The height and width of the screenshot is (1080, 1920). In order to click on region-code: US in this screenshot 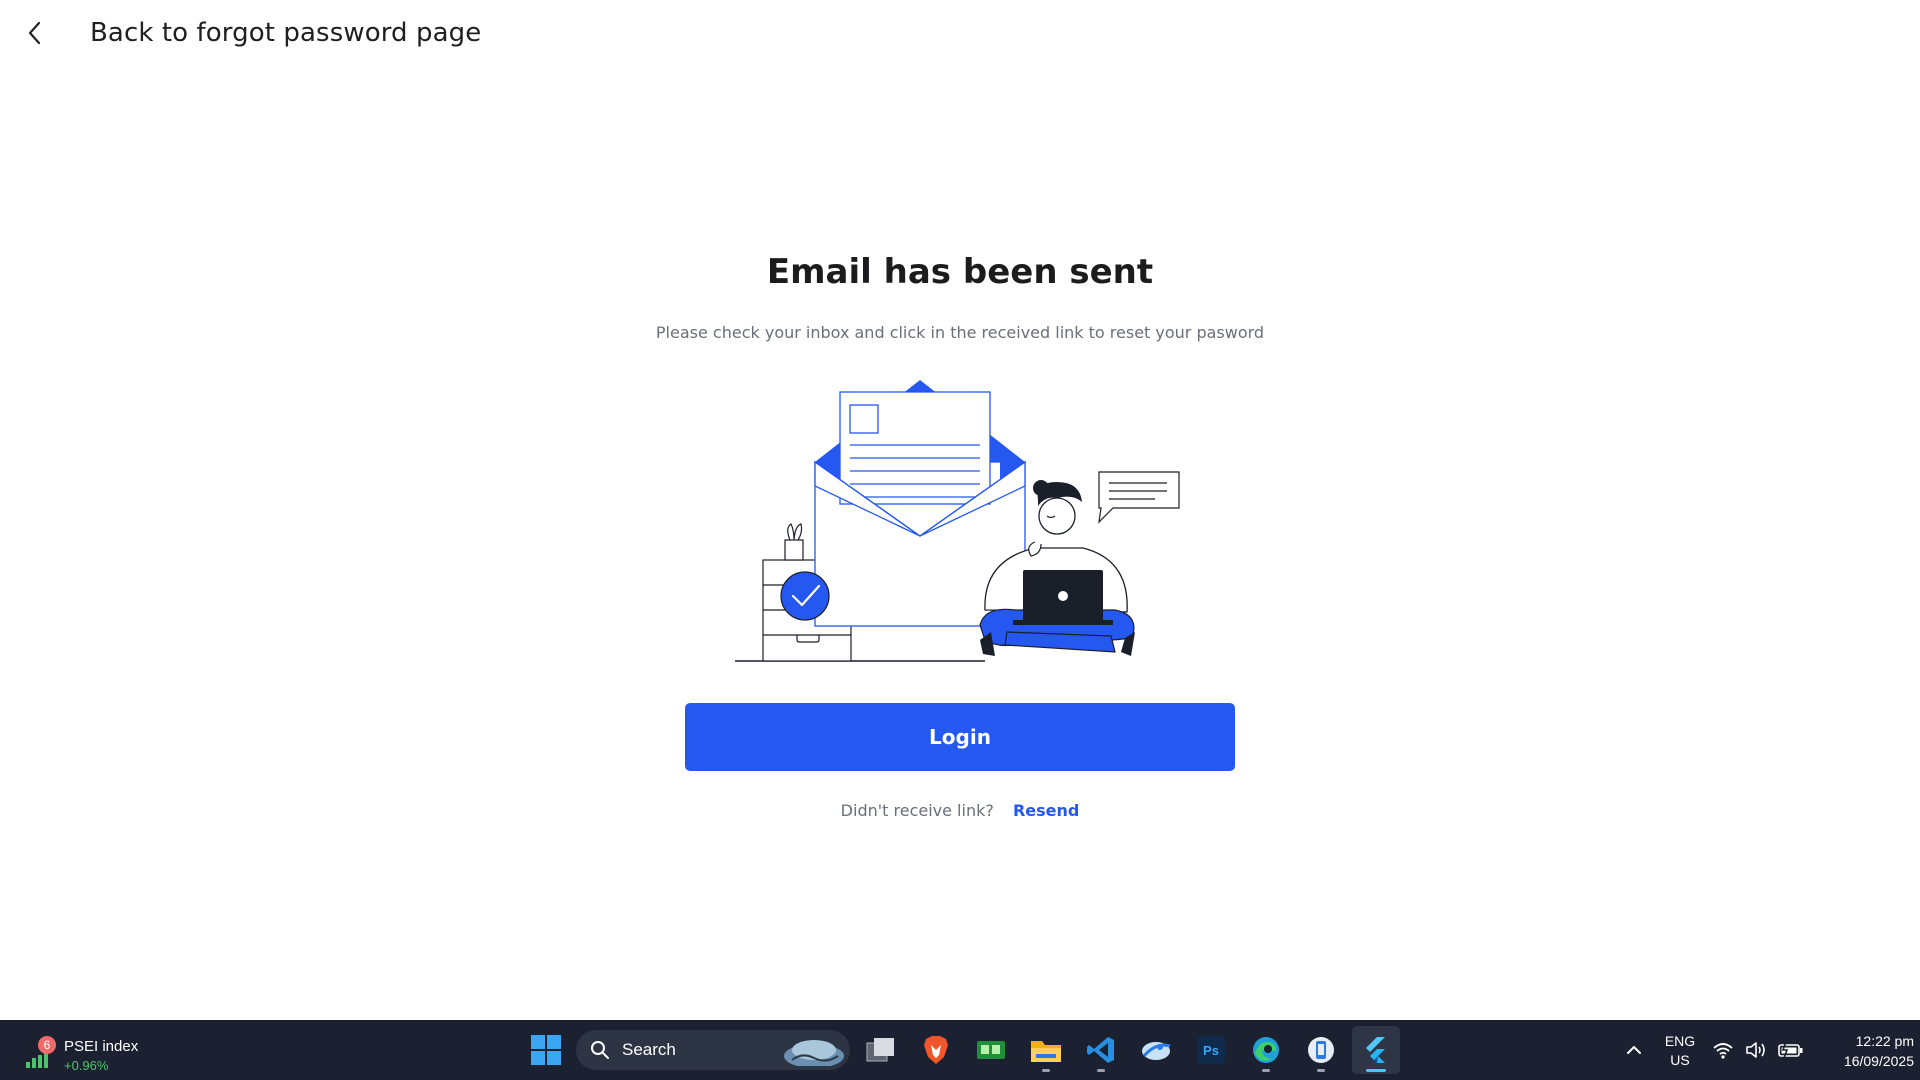, I will do `click(1680, 1060)`.